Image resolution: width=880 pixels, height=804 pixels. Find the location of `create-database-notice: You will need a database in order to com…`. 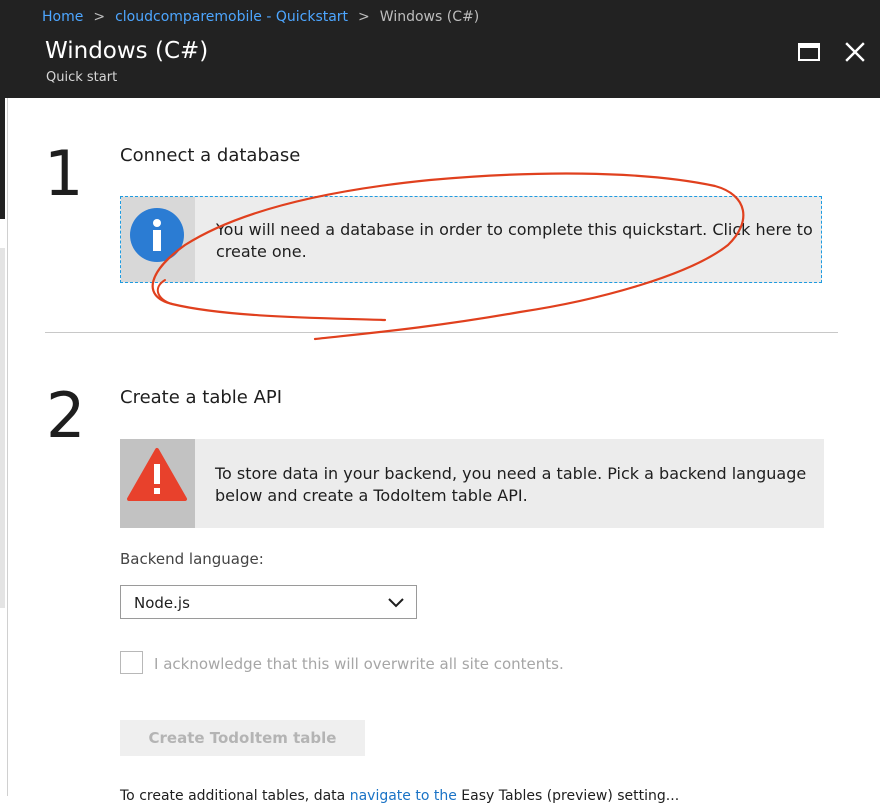

create-database-notice: You will need a database in order to com… is located at coordinates (471, 239).